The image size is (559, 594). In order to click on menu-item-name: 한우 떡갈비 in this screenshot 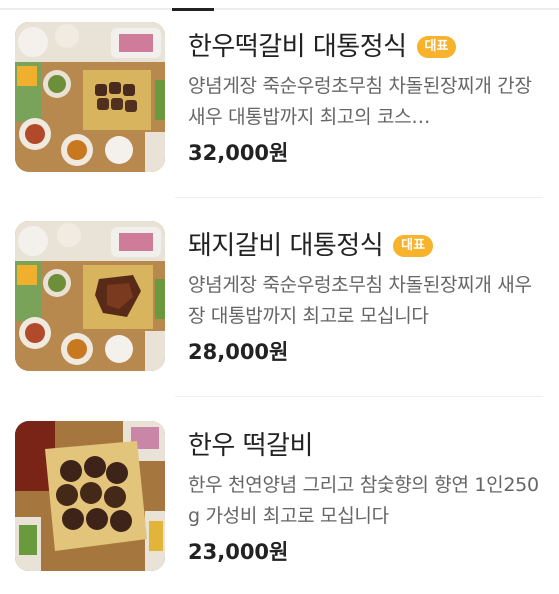, I will do `click(250, 446)`.